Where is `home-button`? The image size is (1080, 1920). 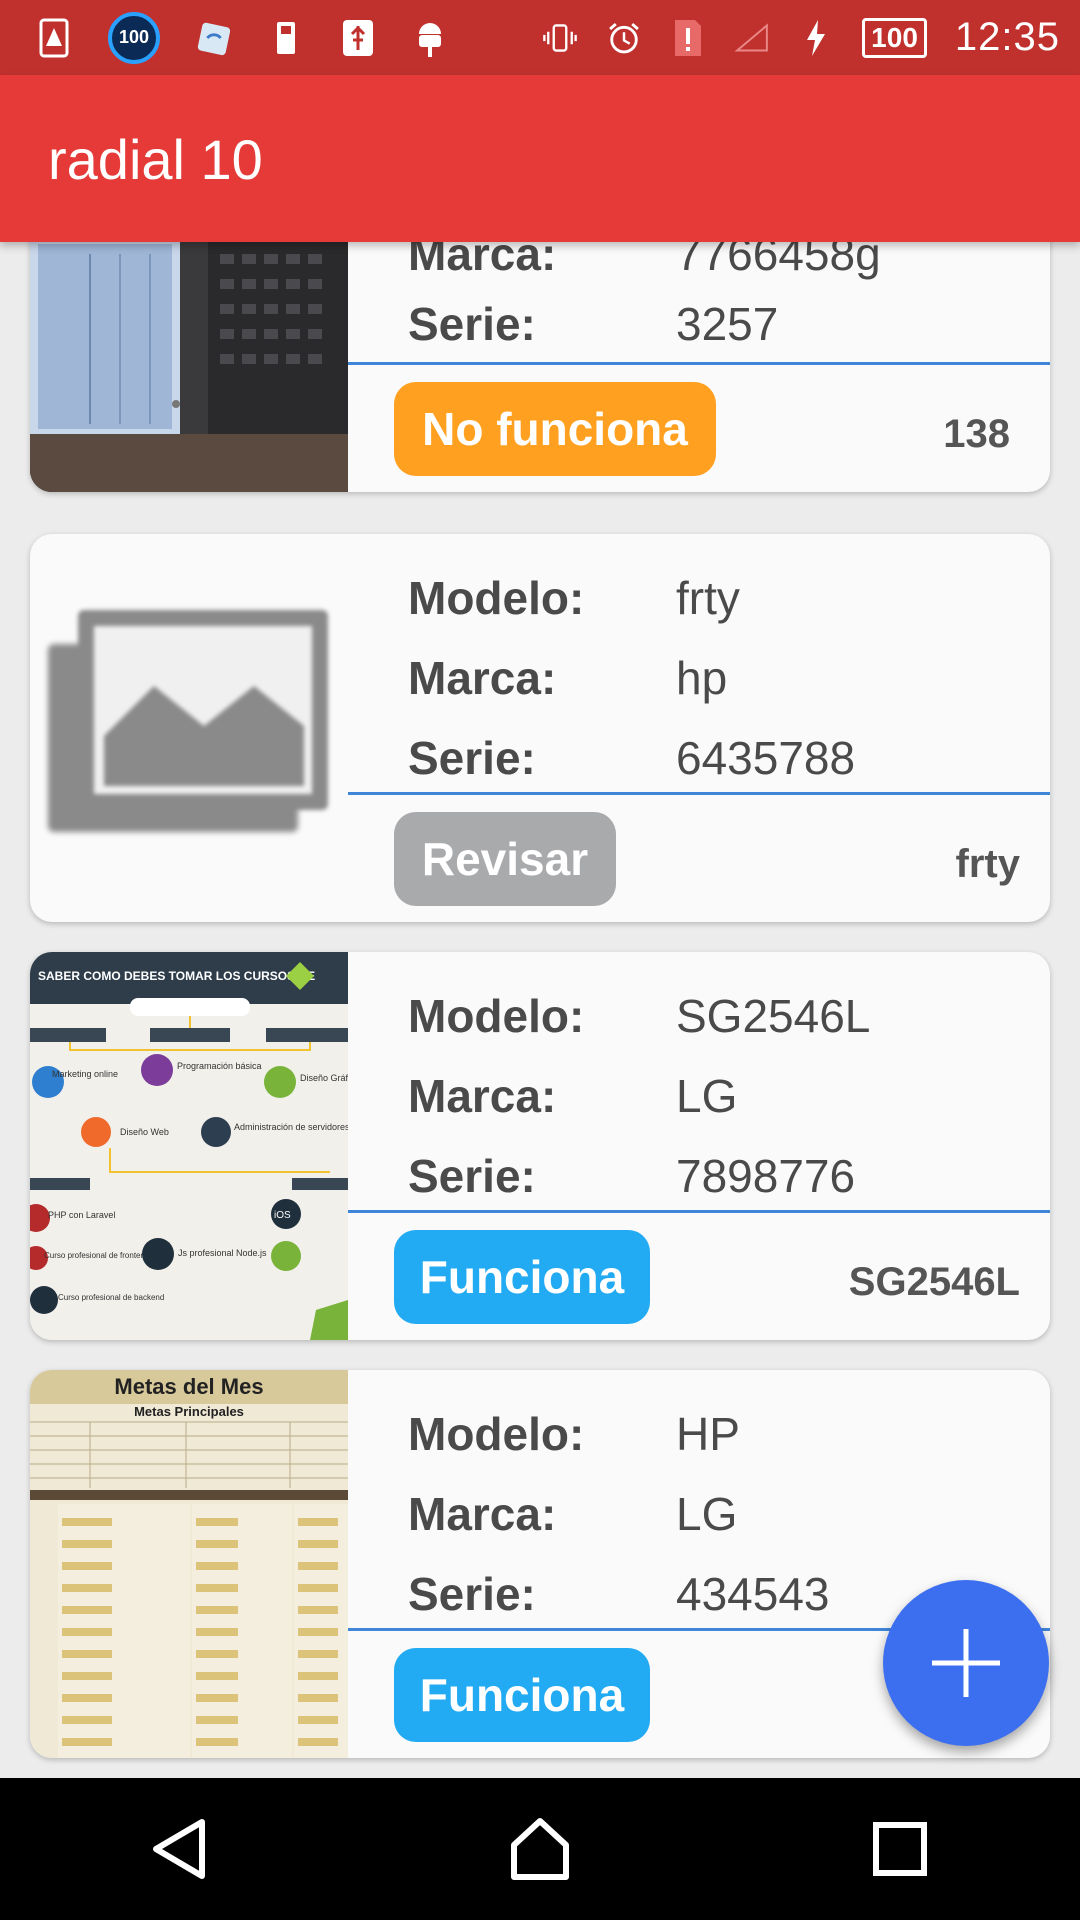 home-button is located at coordinates (540, 1849).